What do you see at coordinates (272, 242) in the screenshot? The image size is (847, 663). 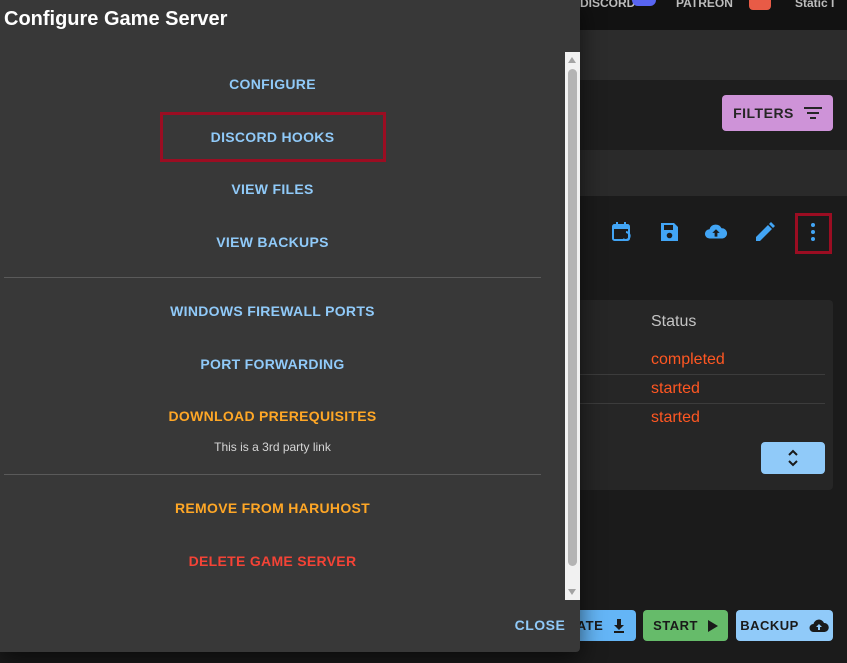 I see `view-backups-button: VIEW BACKUPS` at bounding box center [272, 242].